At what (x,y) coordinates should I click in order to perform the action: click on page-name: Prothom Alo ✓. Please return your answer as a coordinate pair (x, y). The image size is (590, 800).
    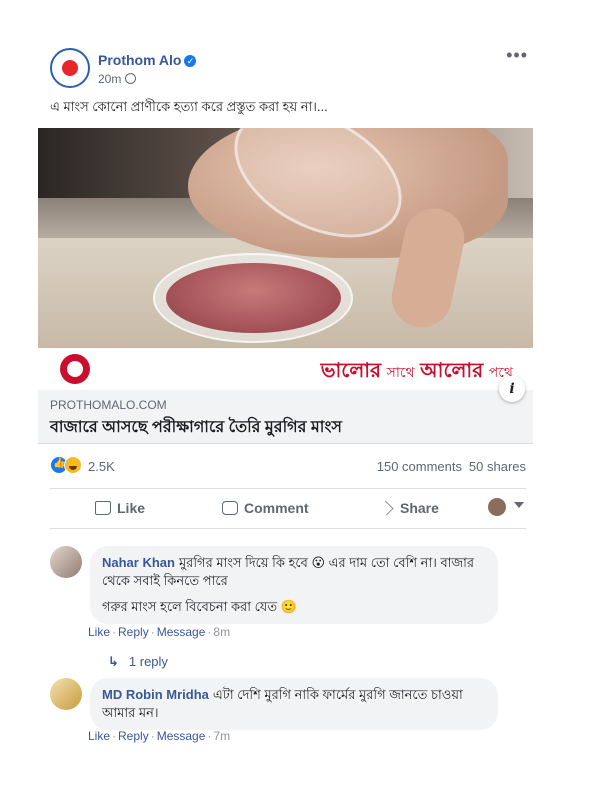
    Looking at the image, I should click on (147, 60).